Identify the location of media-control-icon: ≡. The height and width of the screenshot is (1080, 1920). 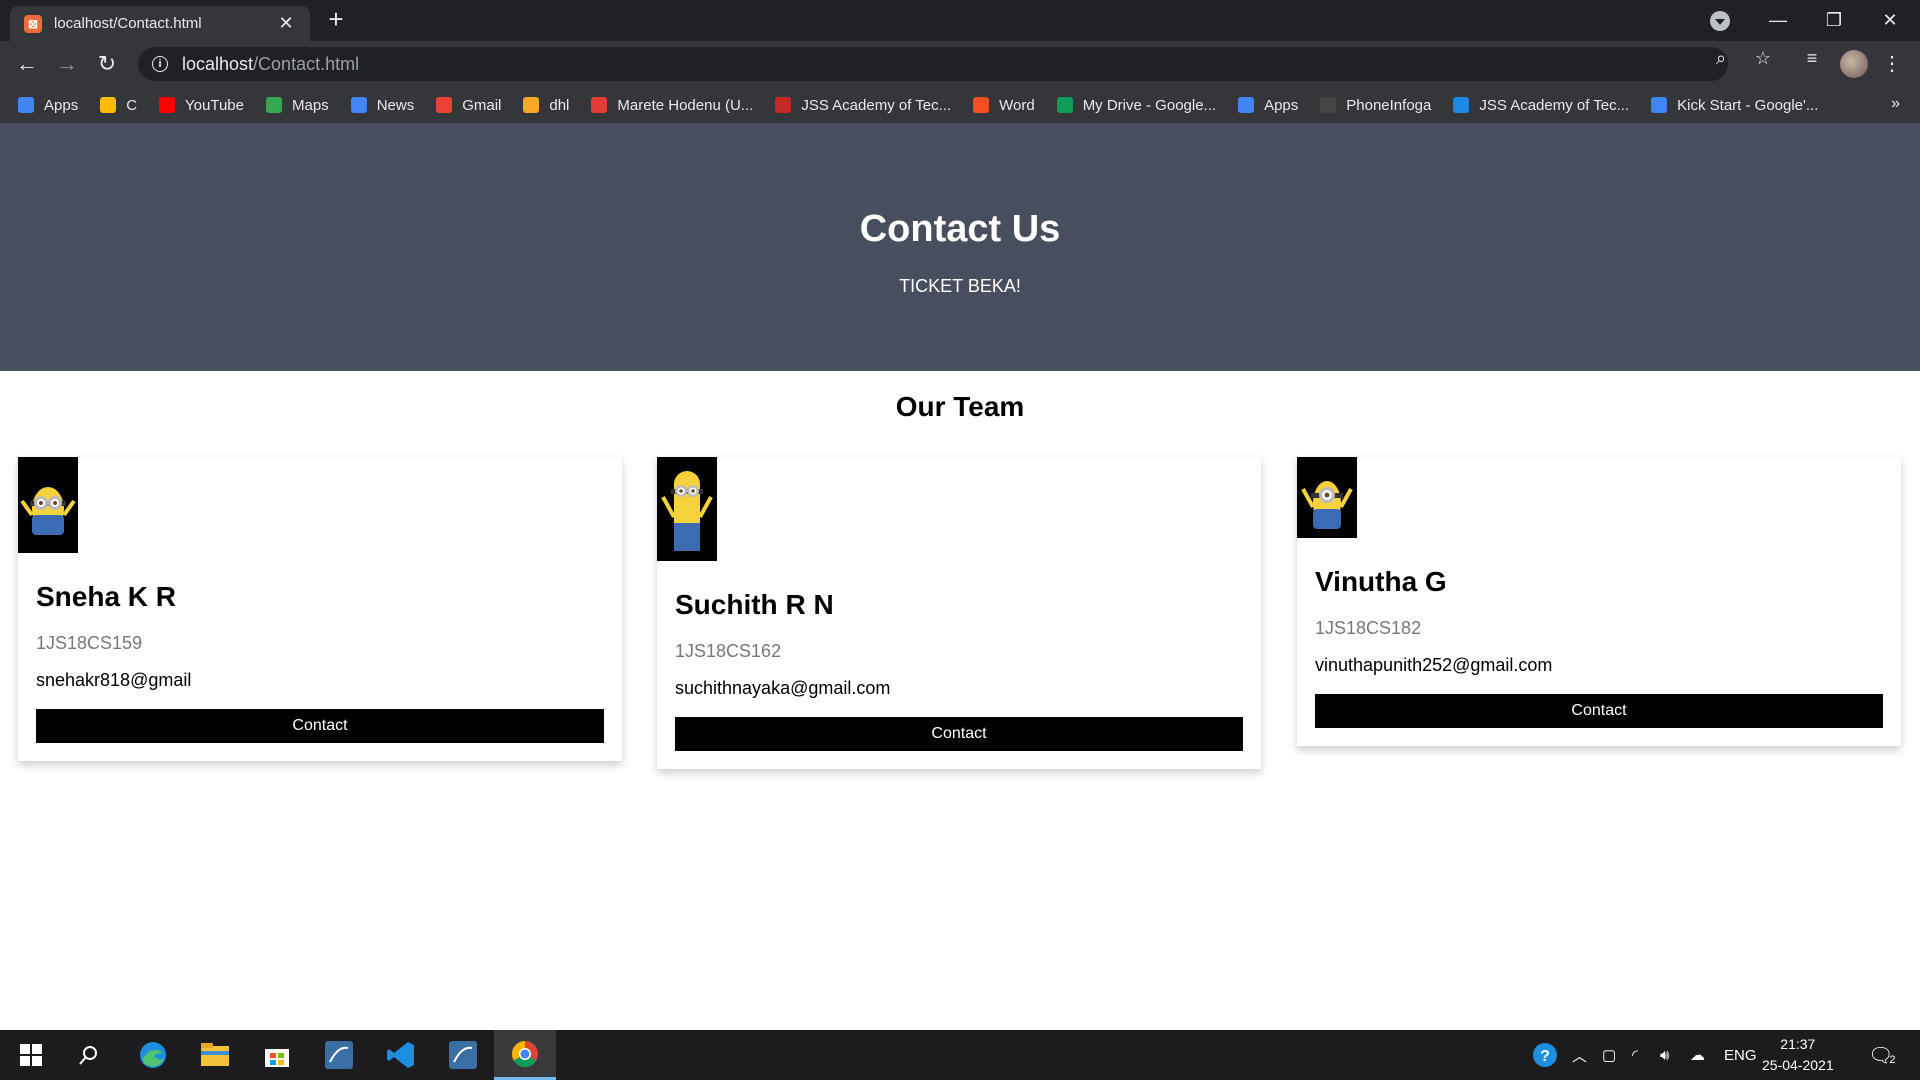
(1812, 58).